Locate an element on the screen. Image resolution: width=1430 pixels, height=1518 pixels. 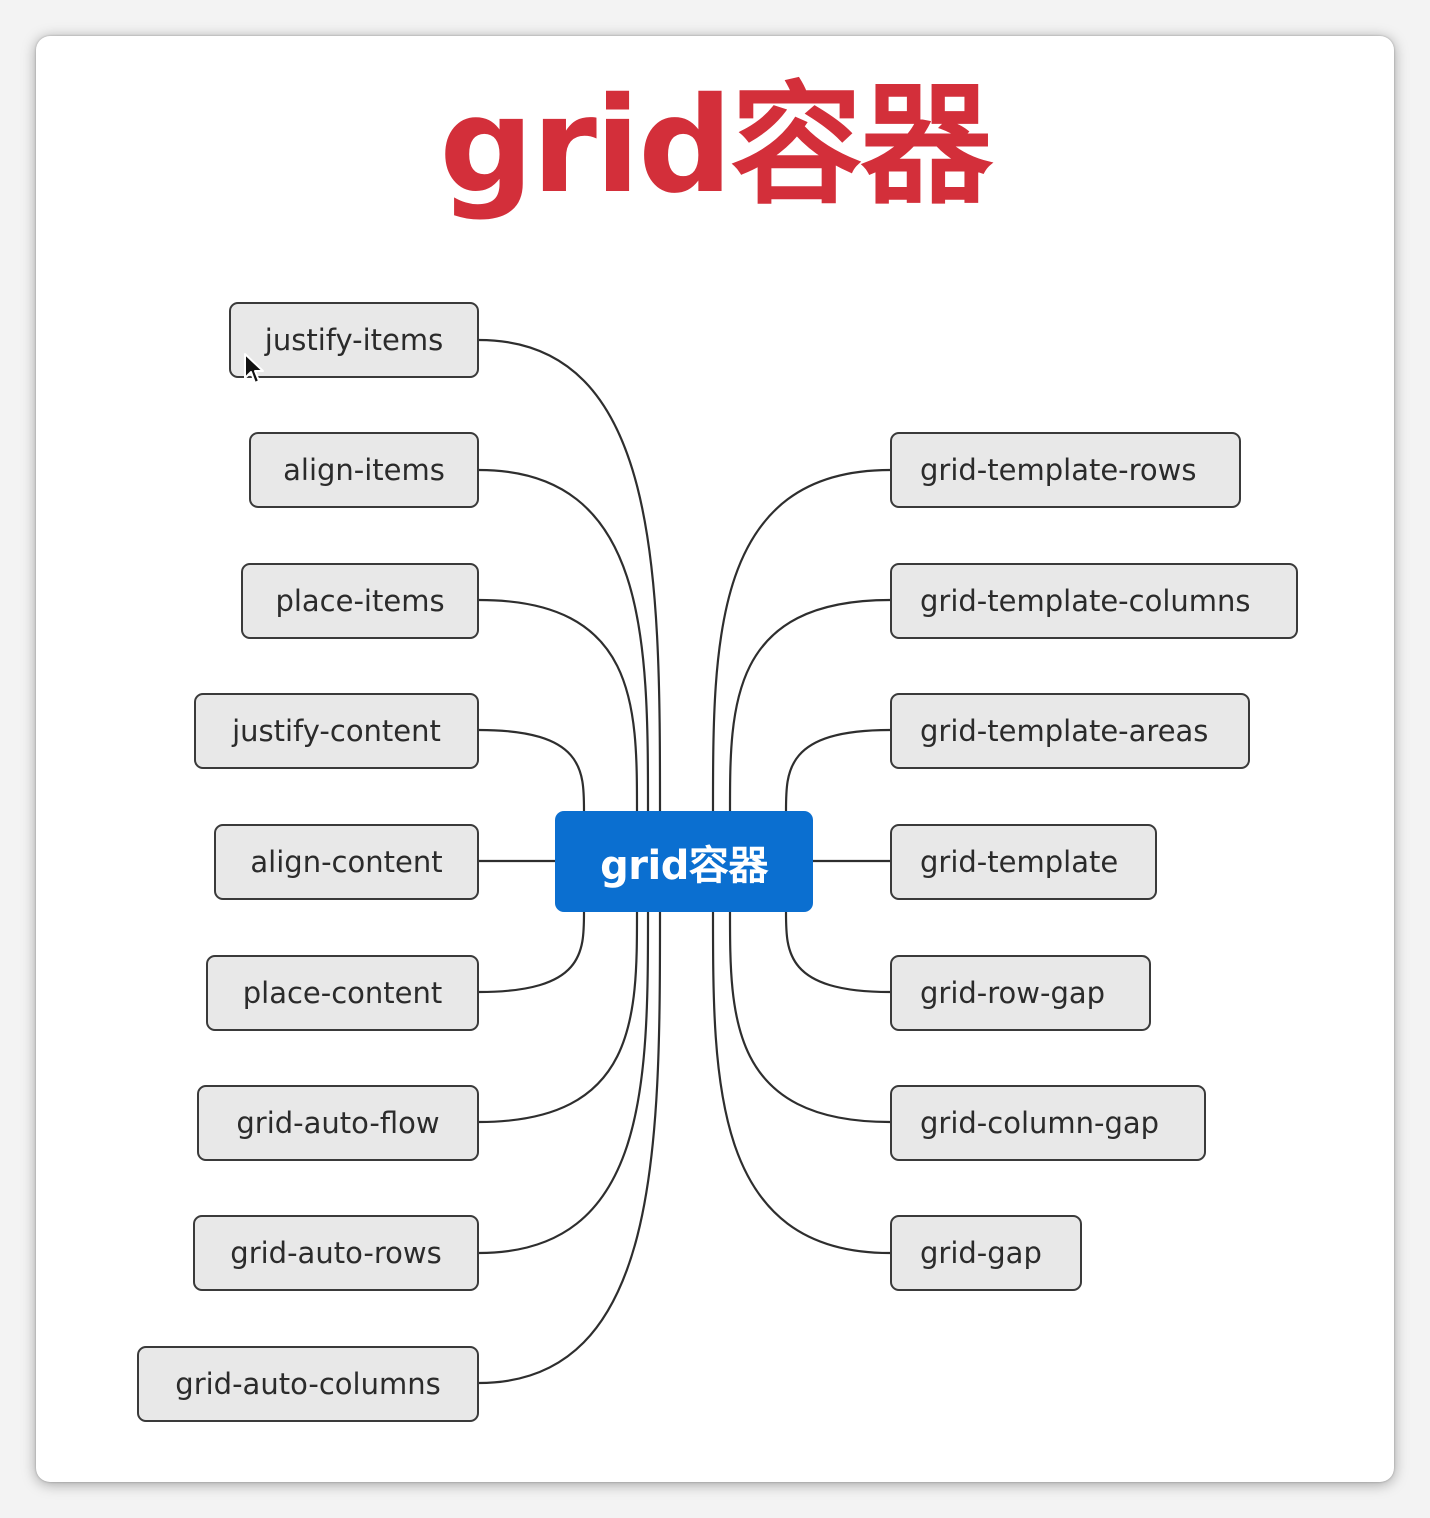
node-justify-content: justify-content is located at coordinates (336, 731).